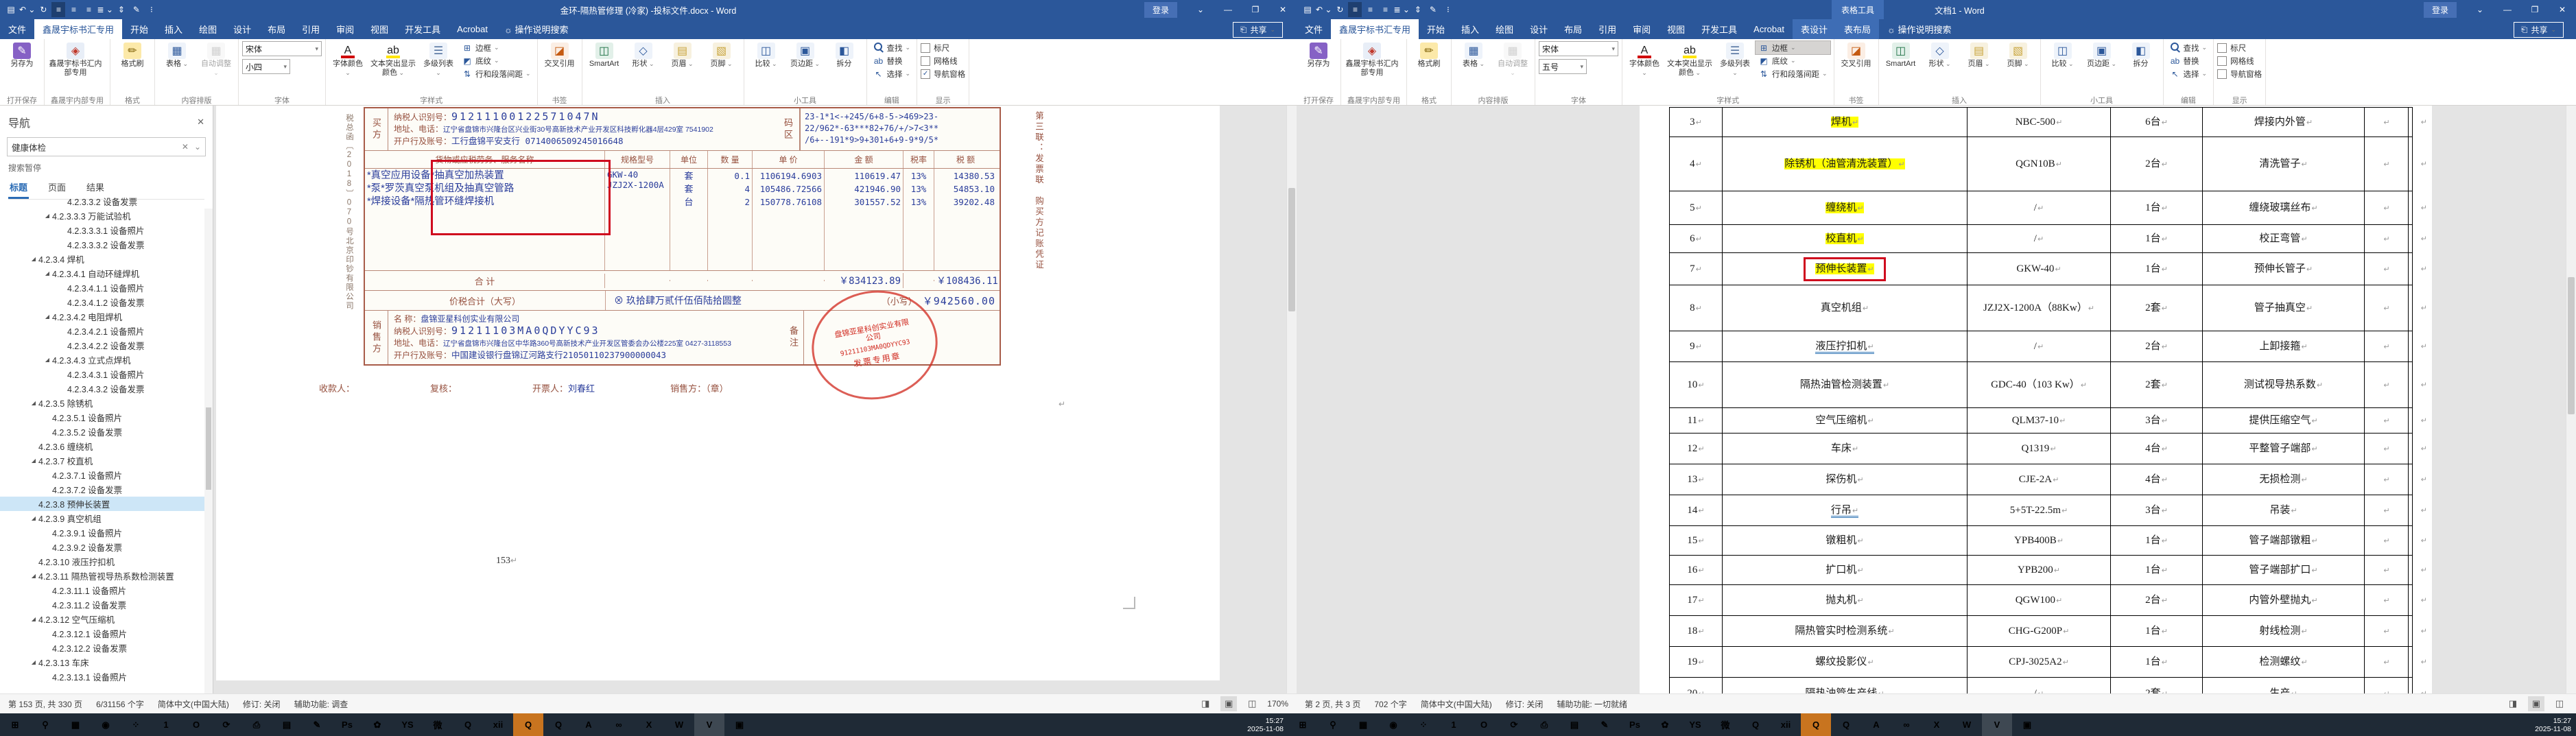  I want to click on nav-tree-item: 4.2.3.13.1 设备照片, so click(106, 676).